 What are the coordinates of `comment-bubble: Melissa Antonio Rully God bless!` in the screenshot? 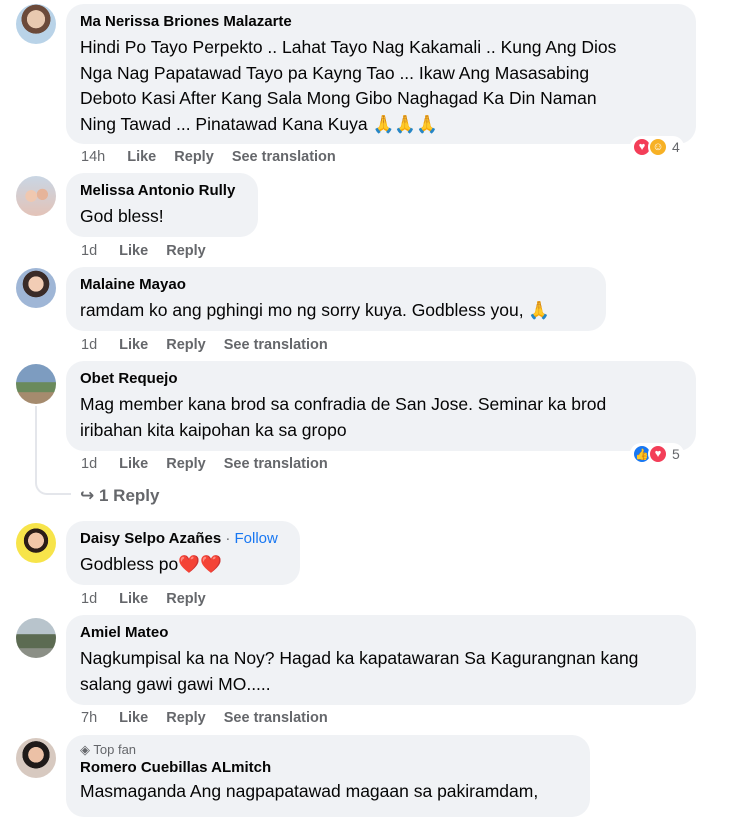 It's located at (162, 205).